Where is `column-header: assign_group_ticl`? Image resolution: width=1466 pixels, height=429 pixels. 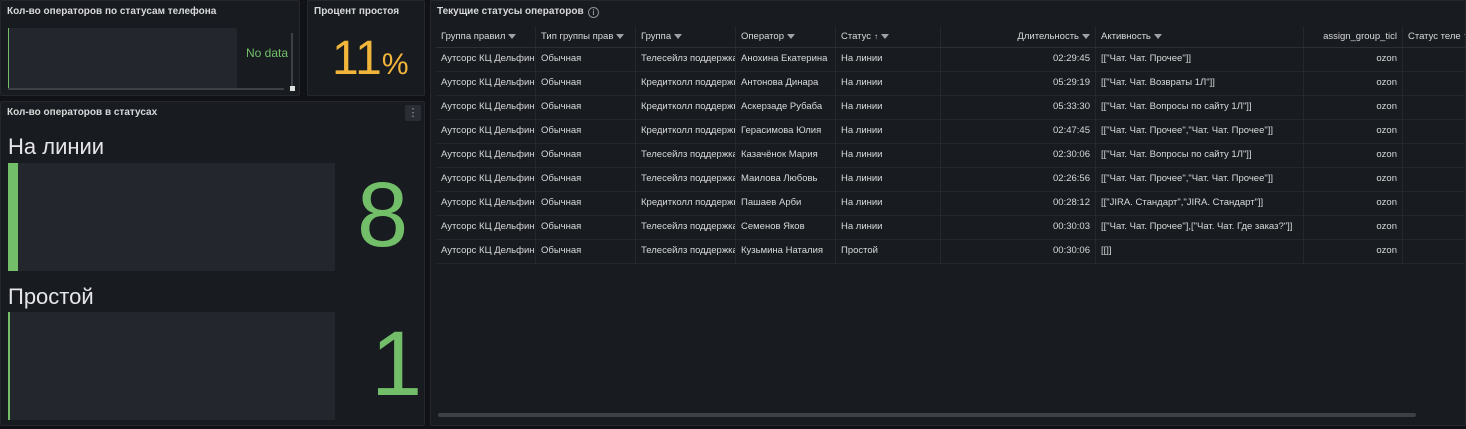 column-header: assign_group_ticl is located at coordinates (1353, 36).